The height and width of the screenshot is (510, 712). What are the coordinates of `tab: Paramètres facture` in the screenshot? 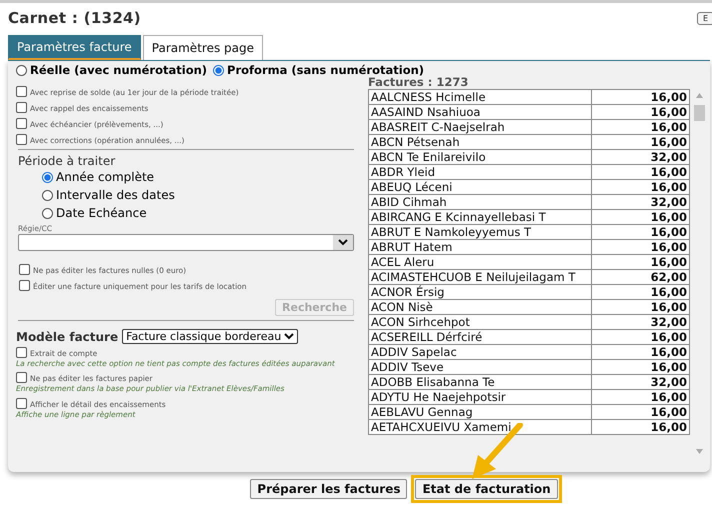 It's located at (74, 47).